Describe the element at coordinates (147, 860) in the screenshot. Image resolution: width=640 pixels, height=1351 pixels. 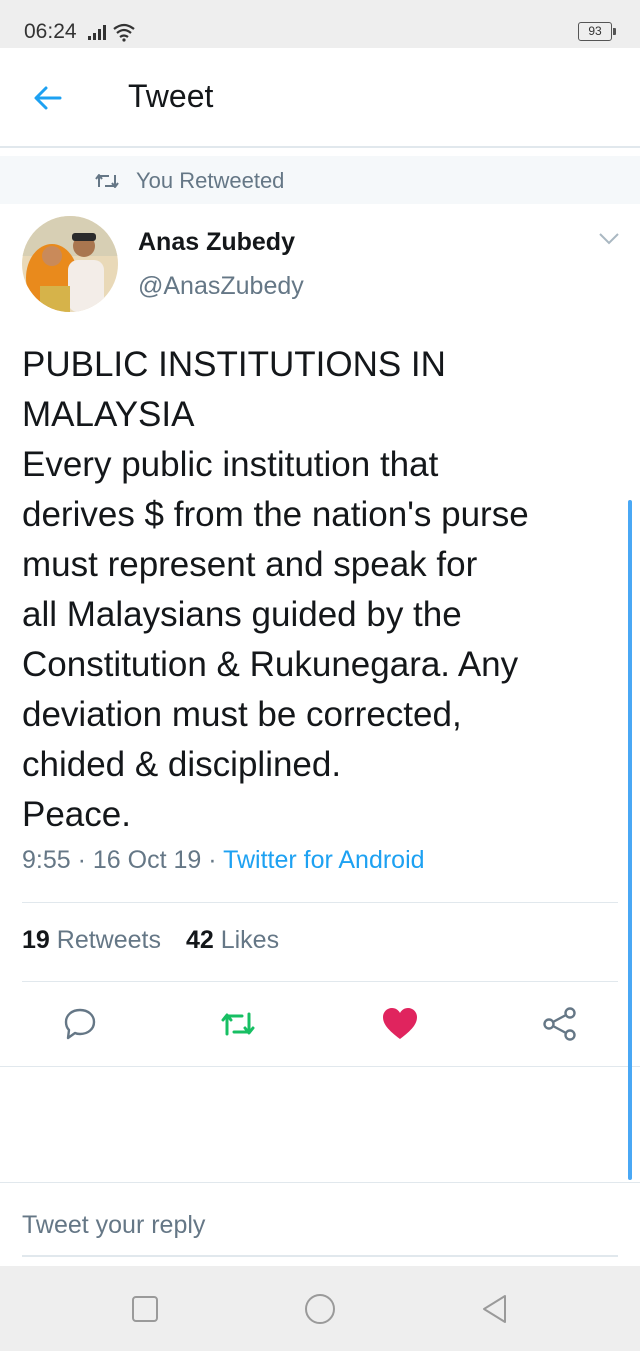
I see `tweet-date: 16 Oct 19` at that location.